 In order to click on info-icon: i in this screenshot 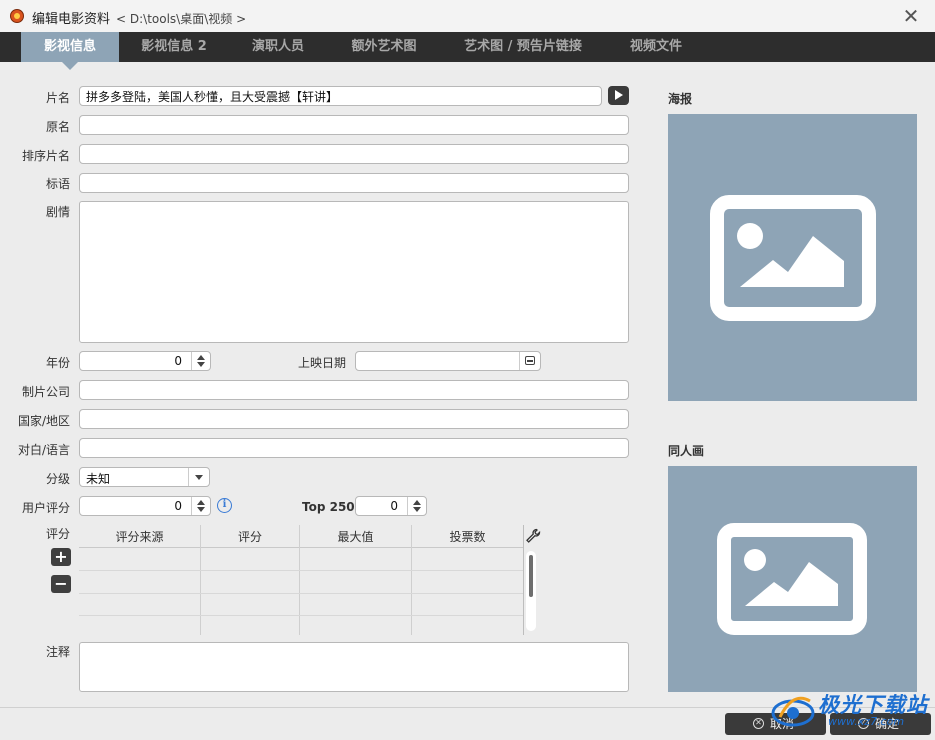, I will do `click(224, 505)`.